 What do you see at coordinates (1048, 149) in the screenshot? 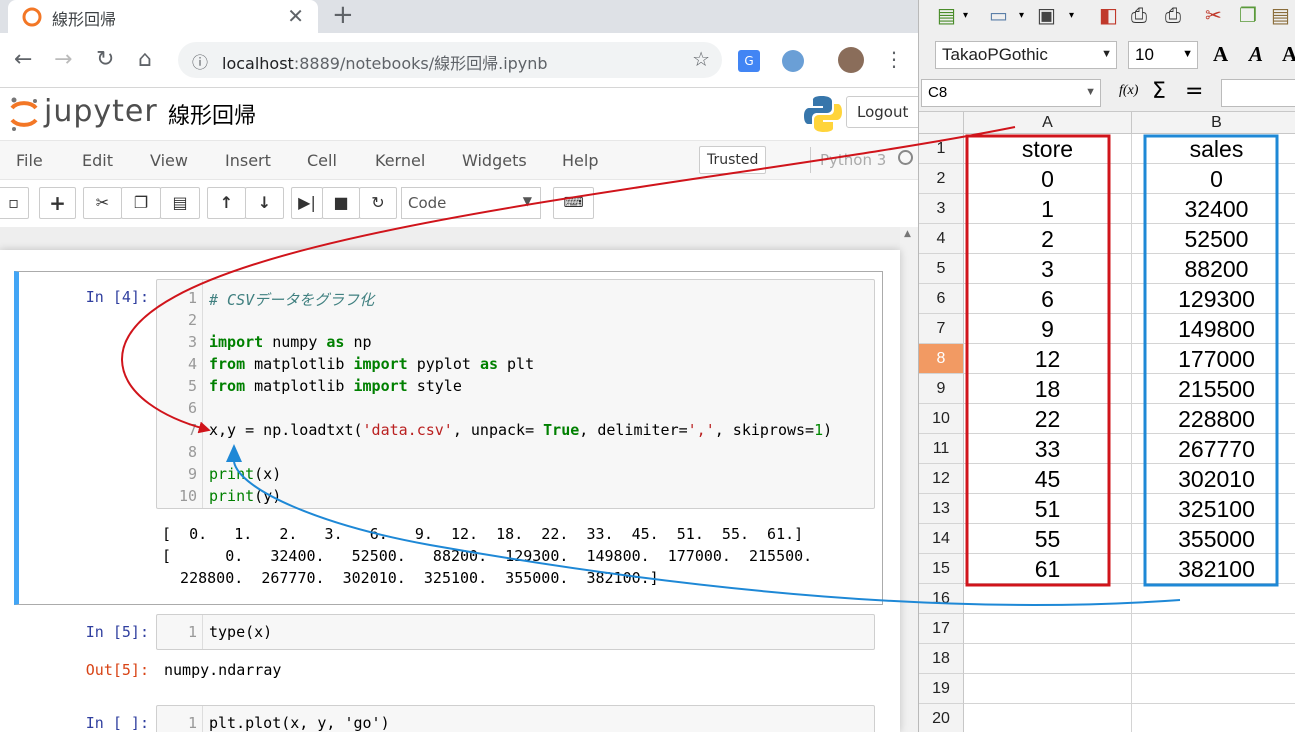
I see `cell-a: store` at bounding box center [1048, 149].